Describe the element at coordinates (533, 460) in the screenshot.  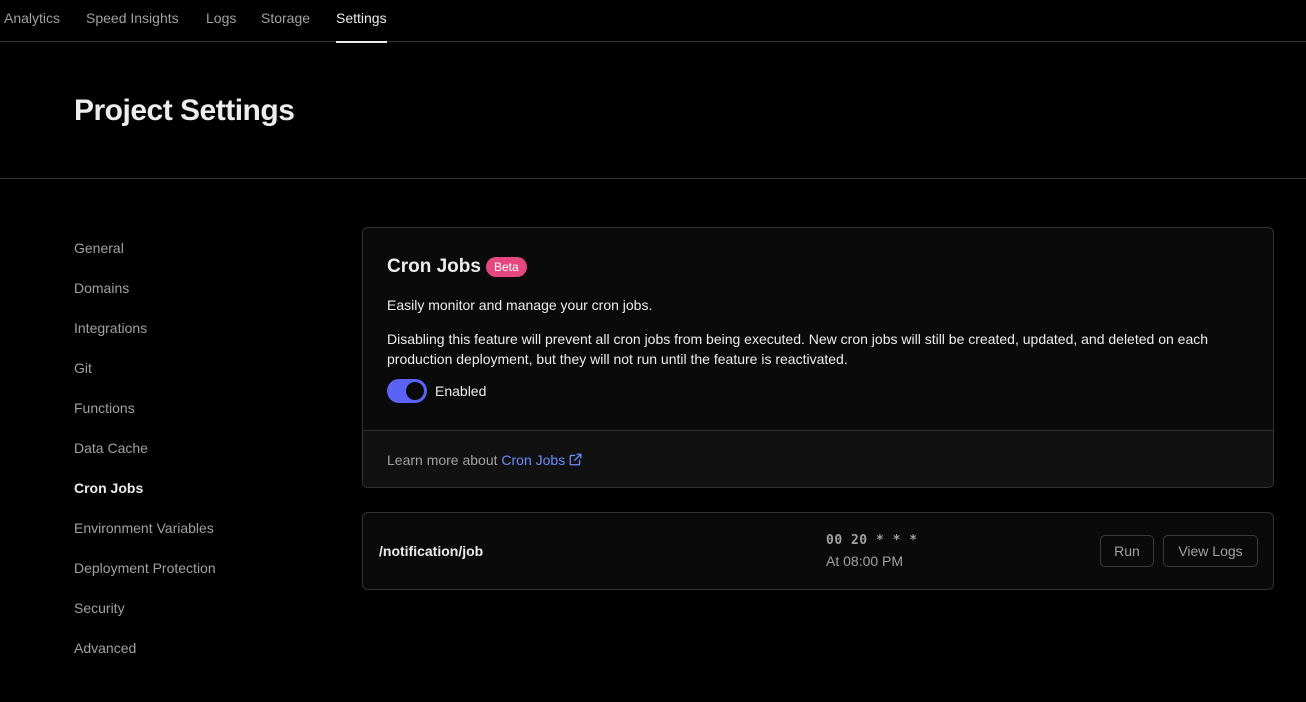
I see `docs-link-label: Cron Jobs` at that location.